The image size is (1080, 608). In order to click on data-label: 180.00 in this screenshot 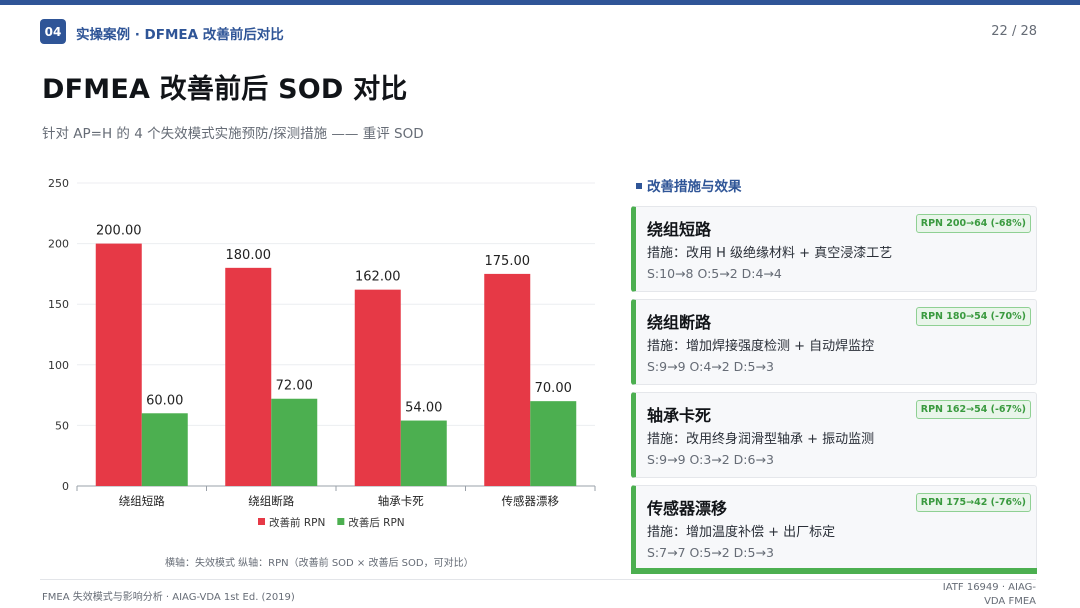, I will do `click(249, 255)`.